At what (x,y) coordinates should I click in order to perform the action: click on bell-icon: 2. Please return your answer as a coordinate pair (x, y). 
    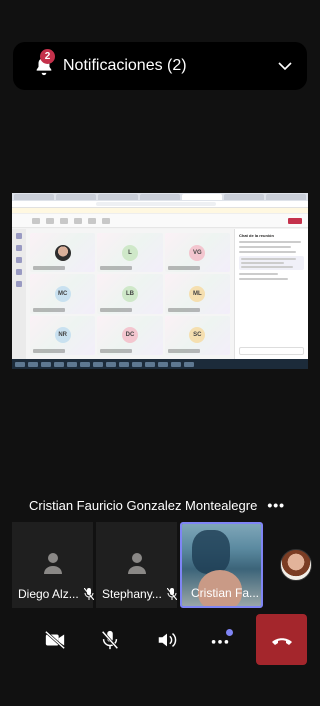
    Looking at the image, I should click on (44, 63).